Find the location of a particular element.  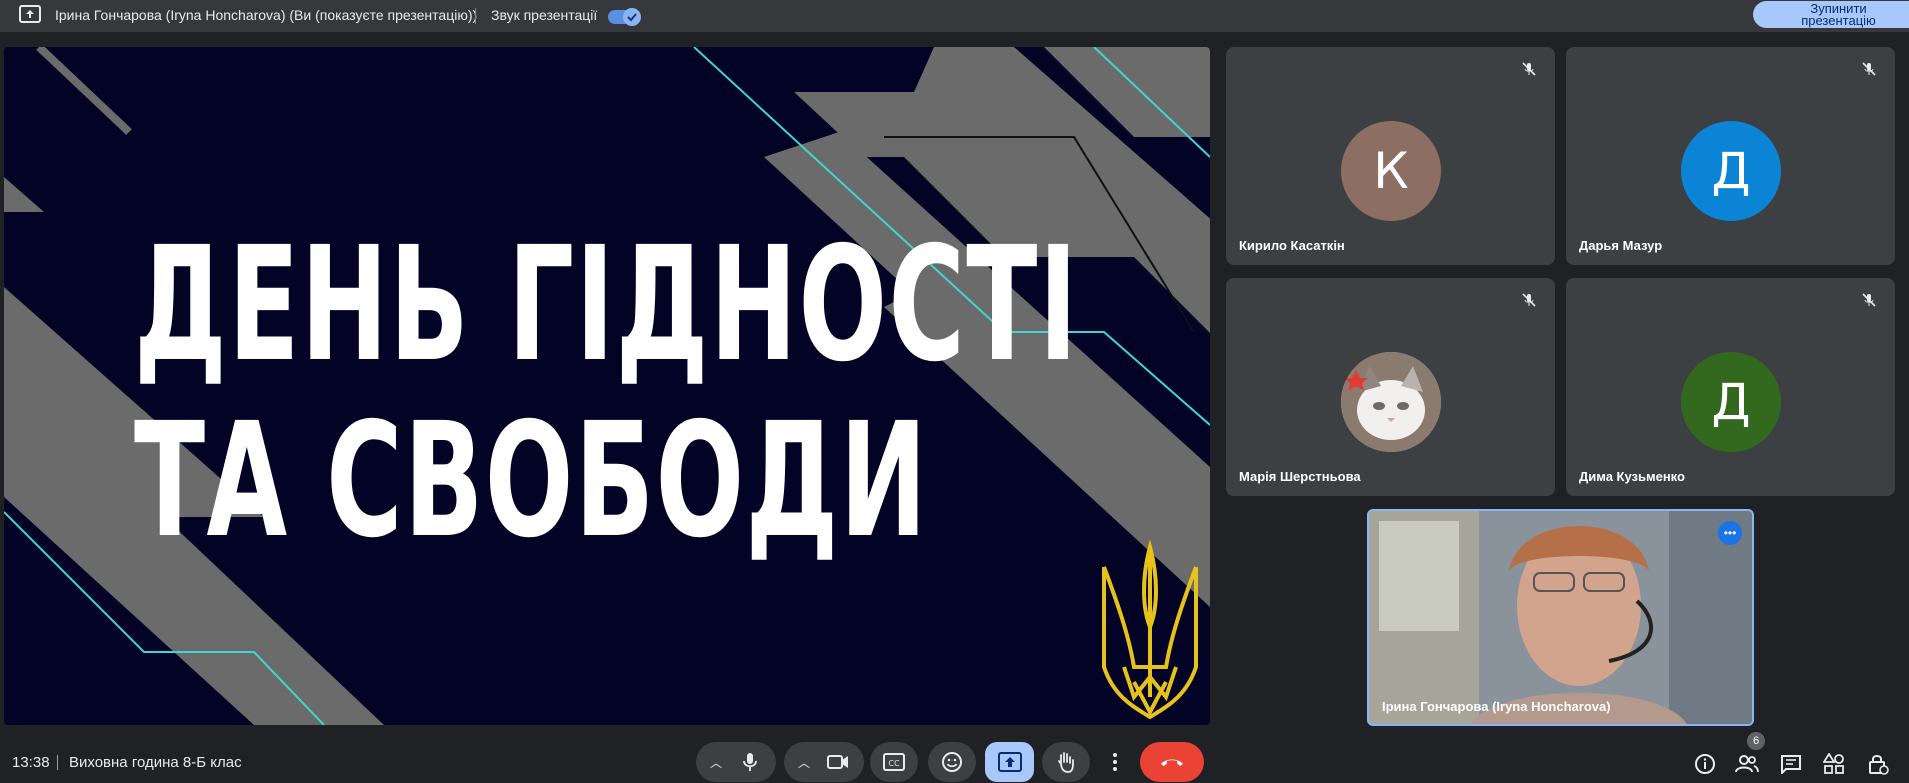

check-icon is located at coordinates (632, 17).